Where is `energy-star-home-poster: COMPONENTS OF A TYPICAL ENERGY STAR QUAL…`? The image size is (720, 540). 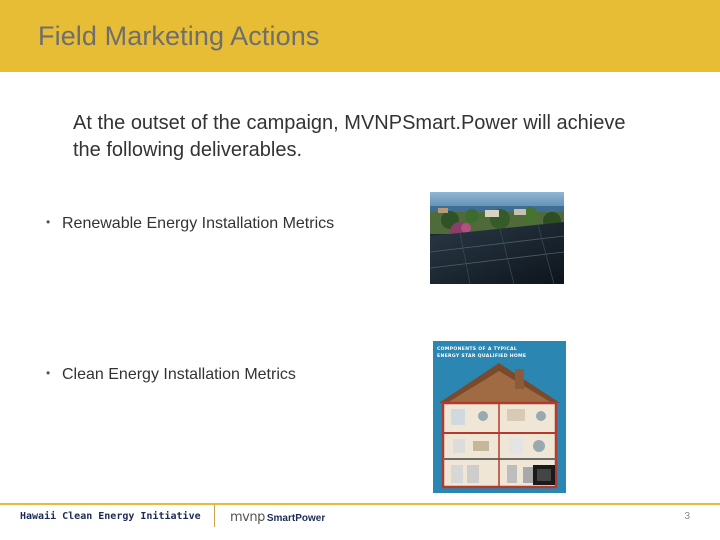
energy-star-home-poster: COMPONENTS OF A TYPICAL ENERGY STAR QUAL… is located at coordinates (499, 417).